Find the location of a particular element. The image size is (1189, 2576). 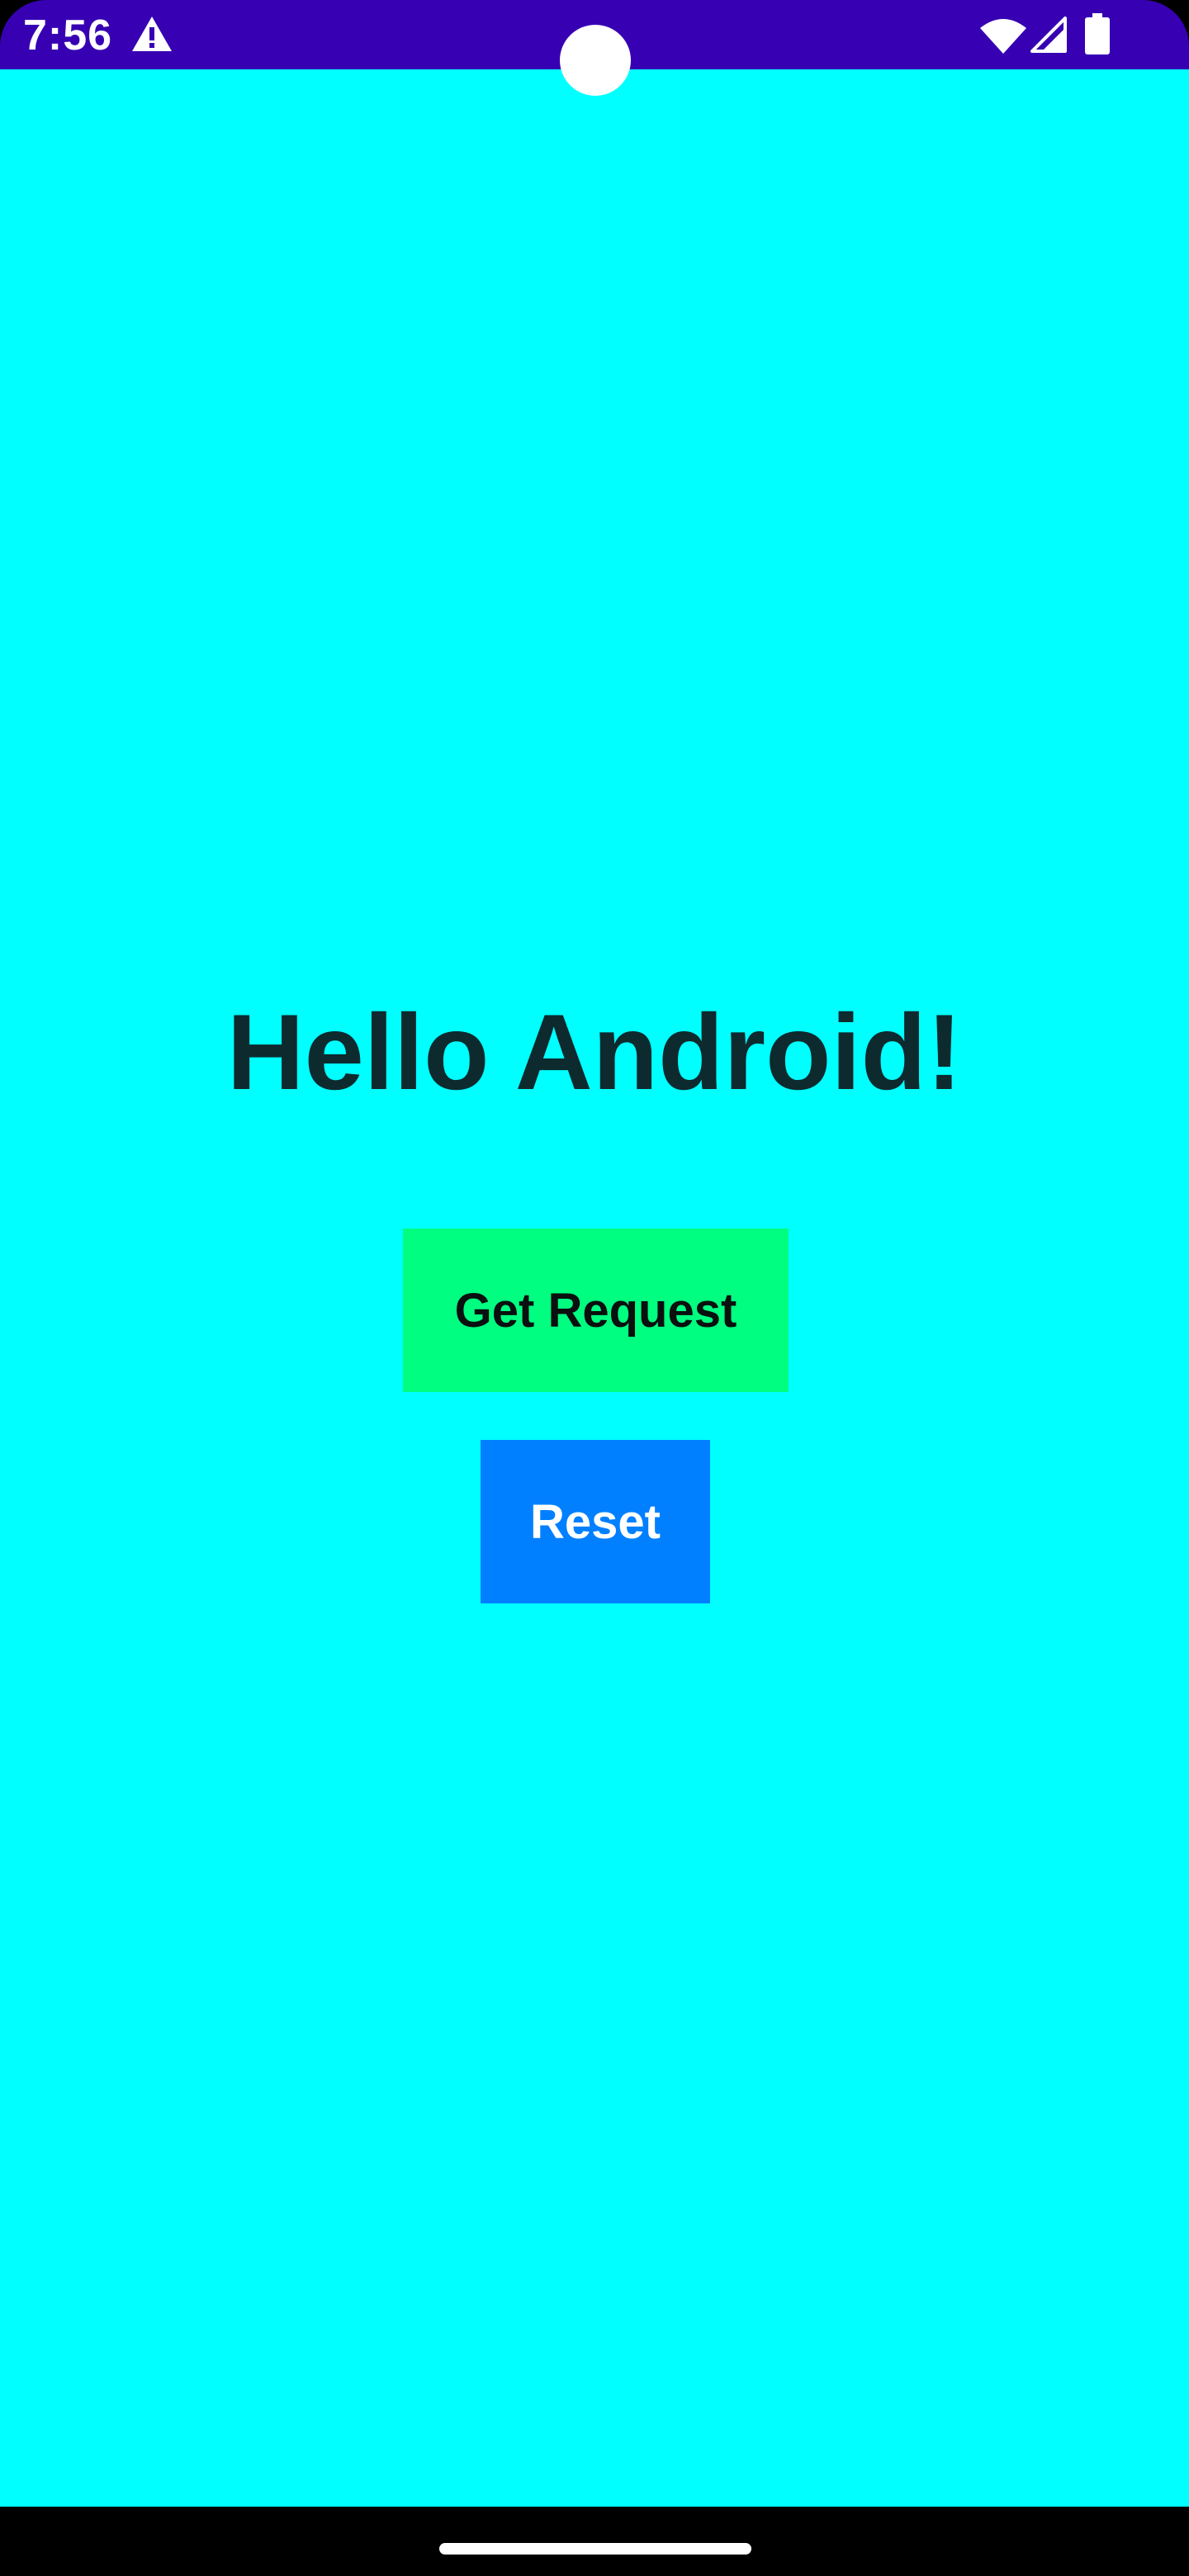

get-request-button: Get Request is located at coordinates (596, 1310).